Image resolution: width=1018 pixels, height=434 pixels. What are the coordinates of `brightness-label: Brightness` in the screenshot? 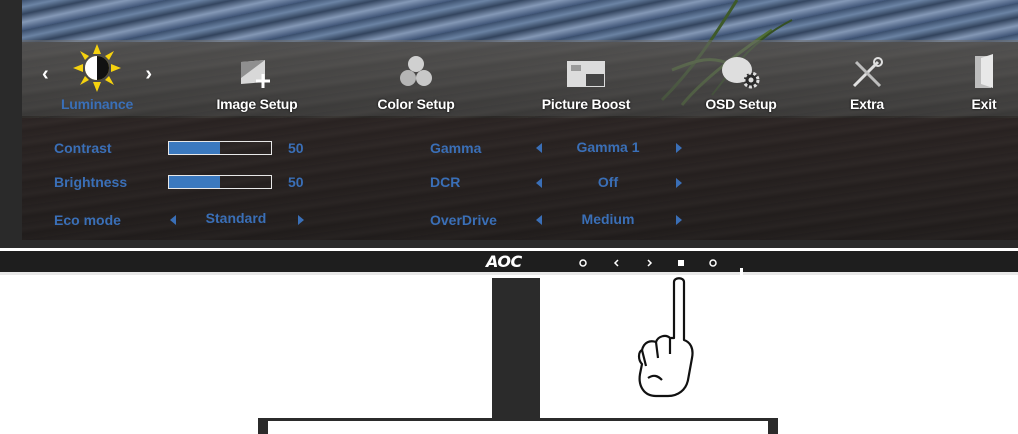 It's located at (90, 182).